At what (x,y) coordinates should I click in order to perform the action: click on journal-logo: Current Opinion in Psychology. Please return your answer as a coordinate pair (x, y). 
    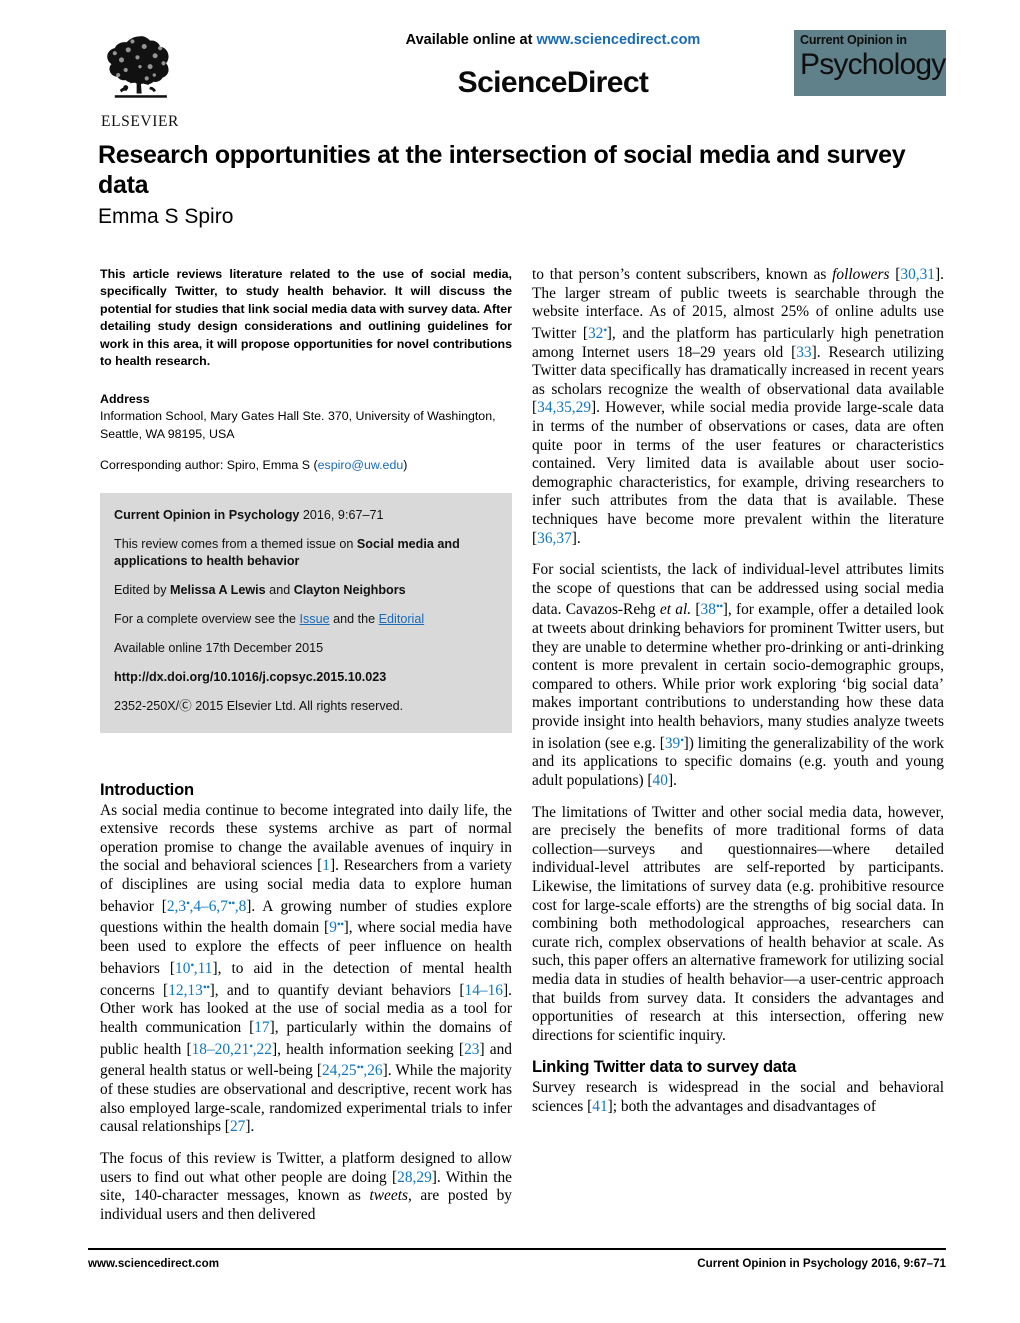
    Looking at the image, I should click on (870, 63).